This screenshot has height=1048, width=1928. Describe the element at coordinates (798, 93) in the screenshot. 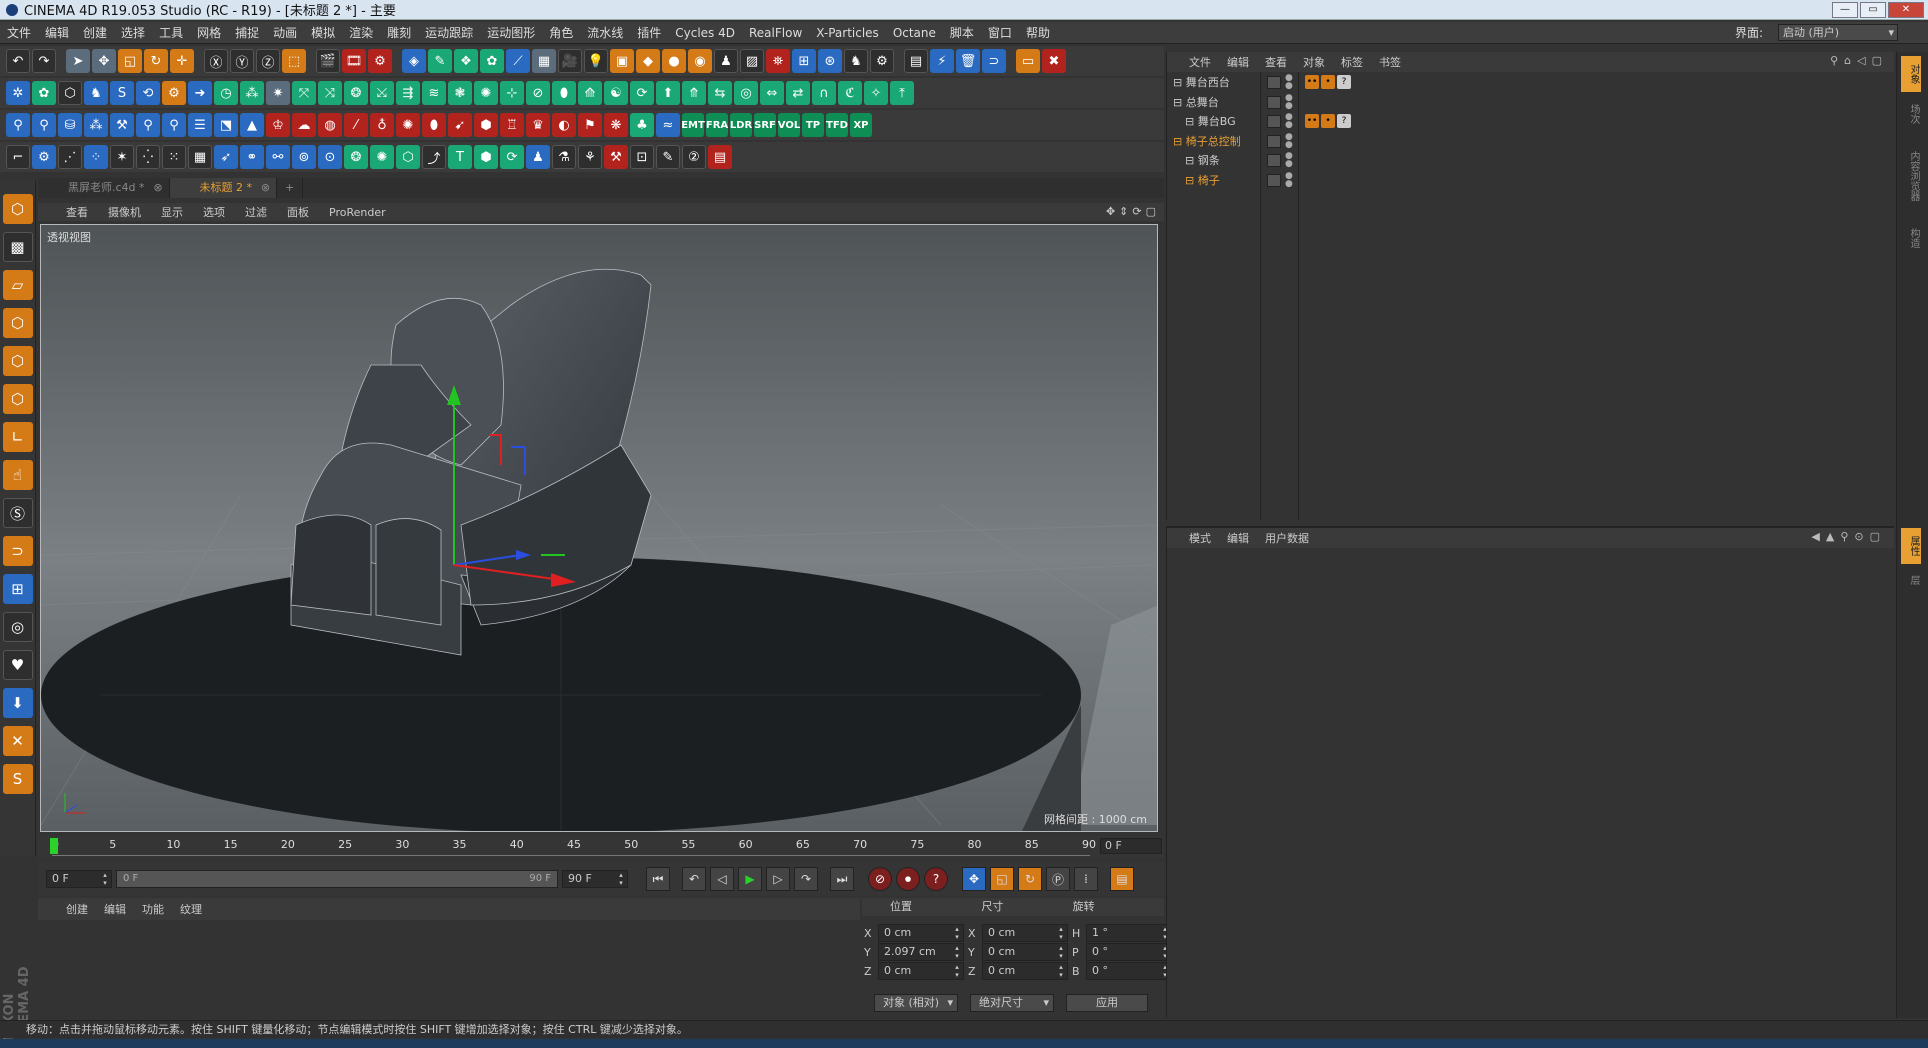

I see `xp-mod20-icon: ⇄` at that location.